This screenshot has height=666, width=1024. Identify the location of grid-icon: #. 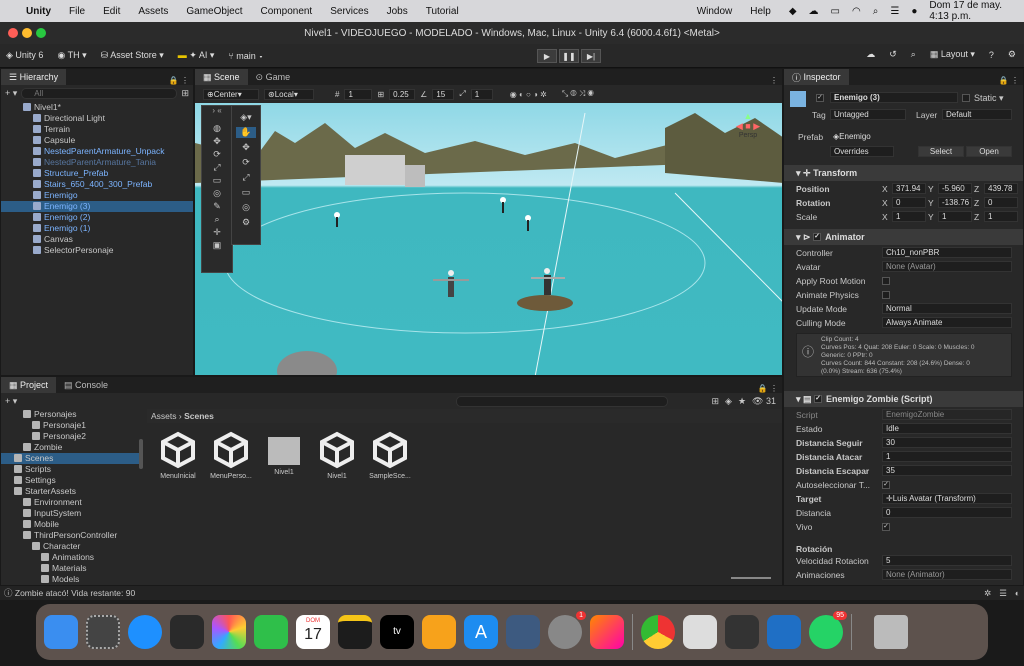
(337, 94).